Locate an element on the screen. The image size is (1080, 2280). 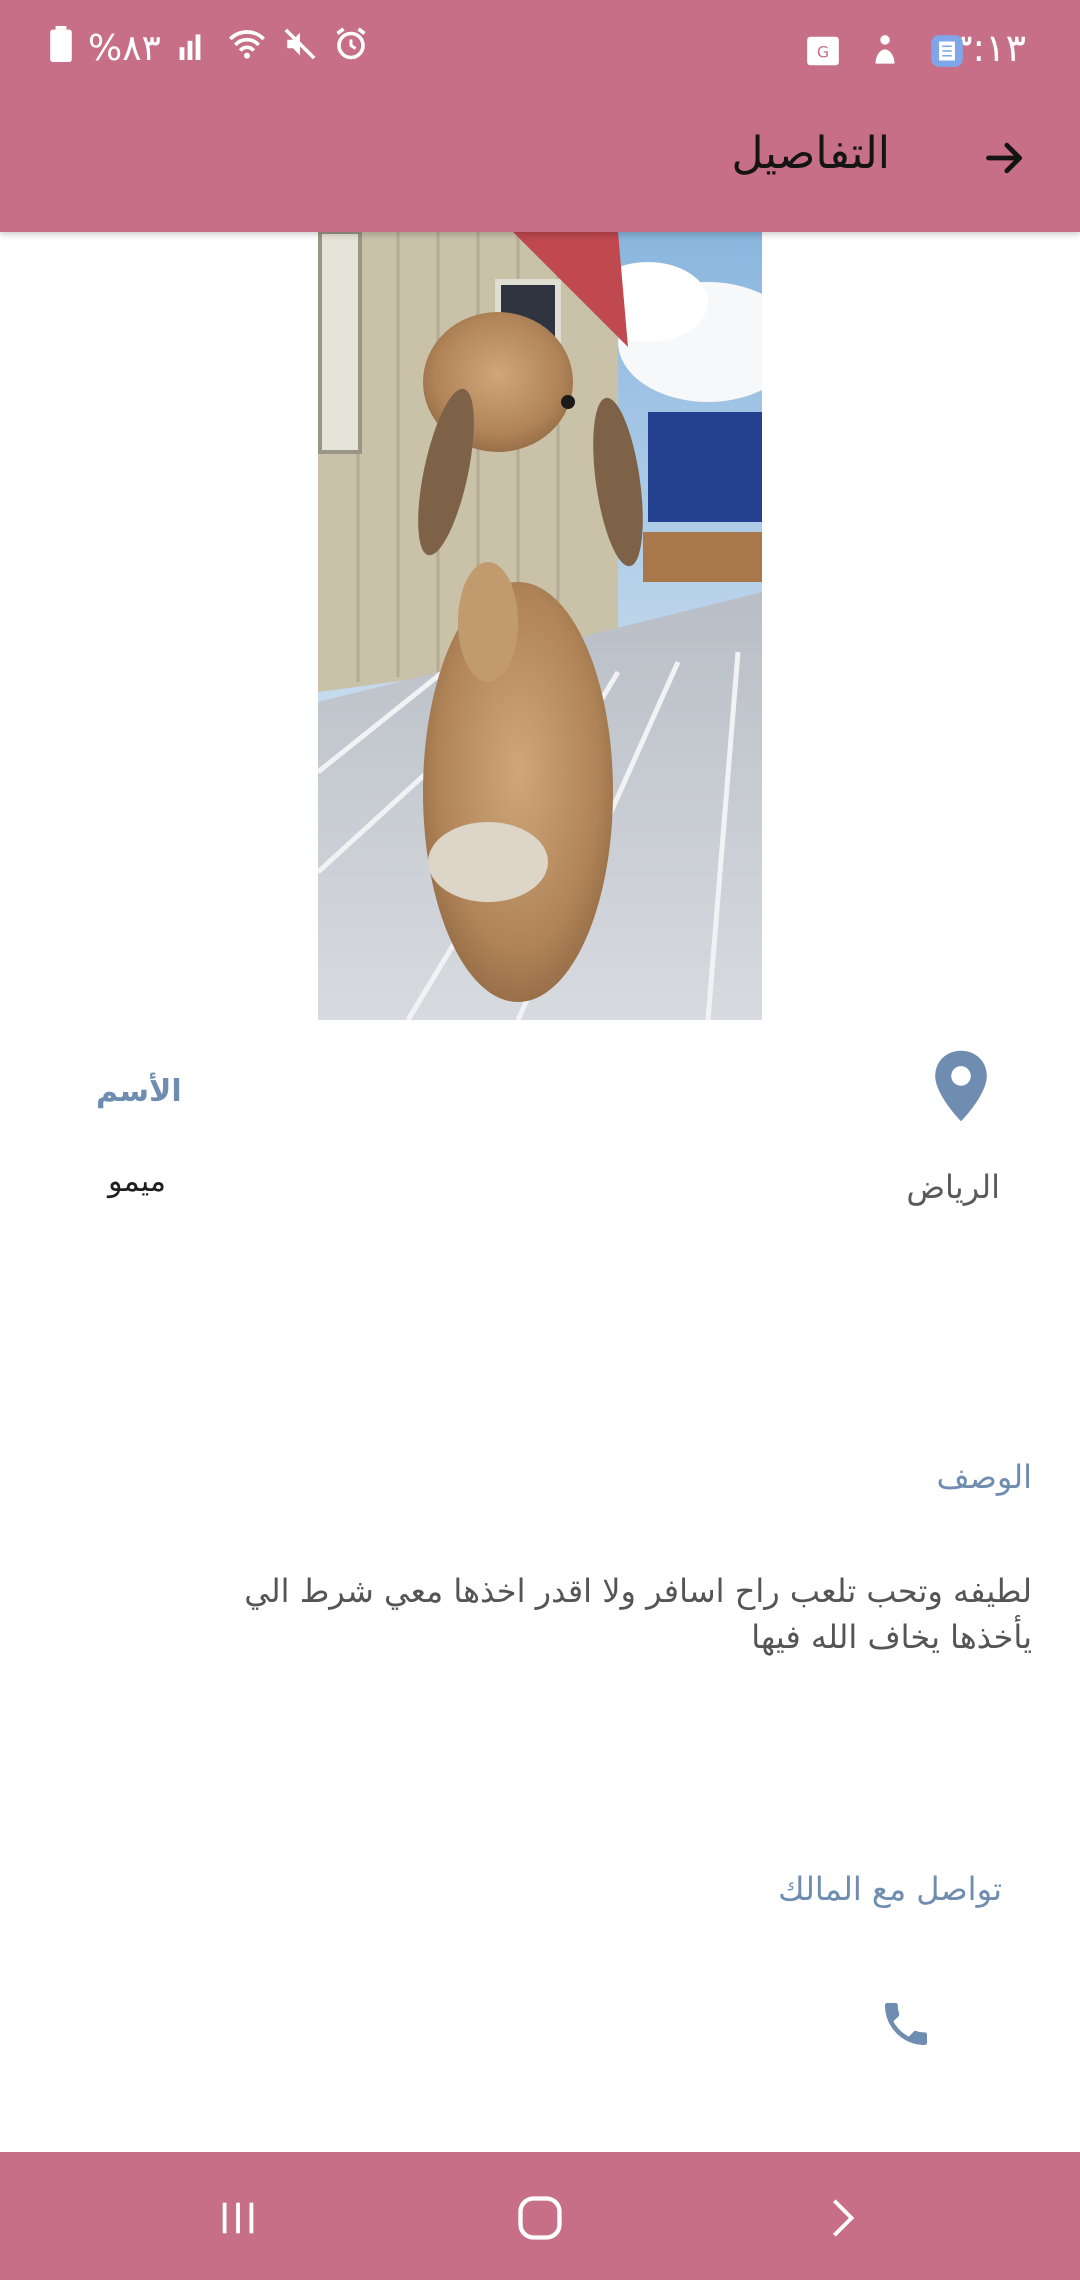
system-navigation-bar is located at coordinates (540, 2216).